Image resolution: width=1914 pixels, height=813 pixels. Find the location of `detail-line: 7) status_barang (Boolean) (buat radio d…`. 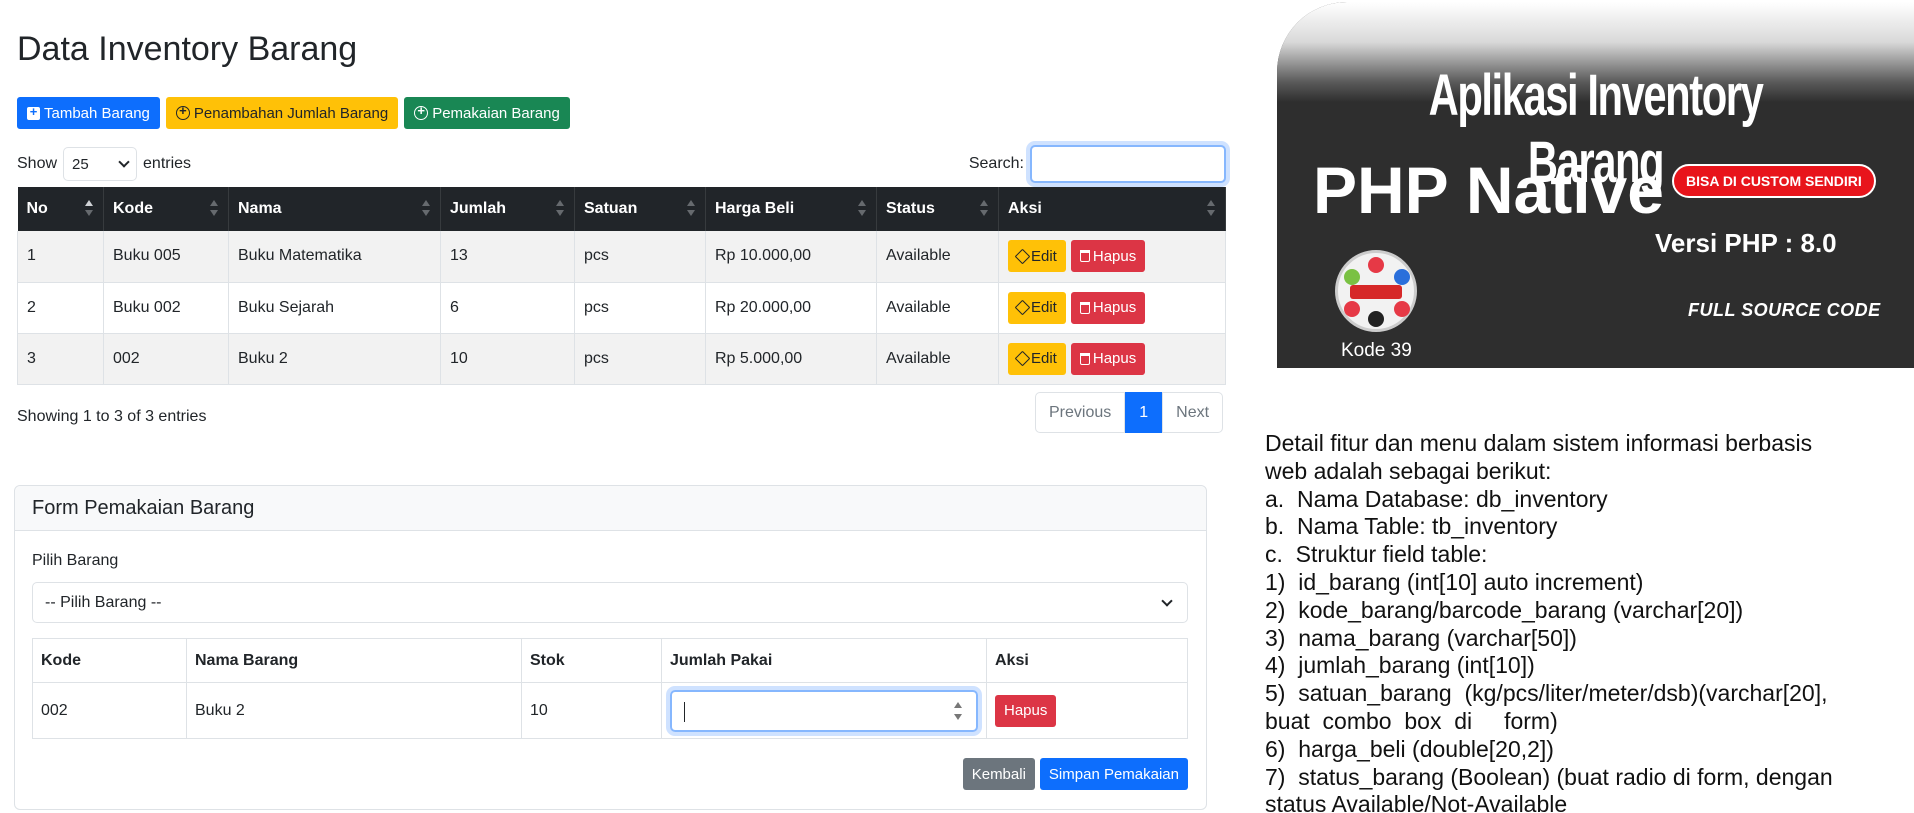

detail-line: 7) status_barang (Boolean) (buat radio d… is located at coordinates (1549, 776).